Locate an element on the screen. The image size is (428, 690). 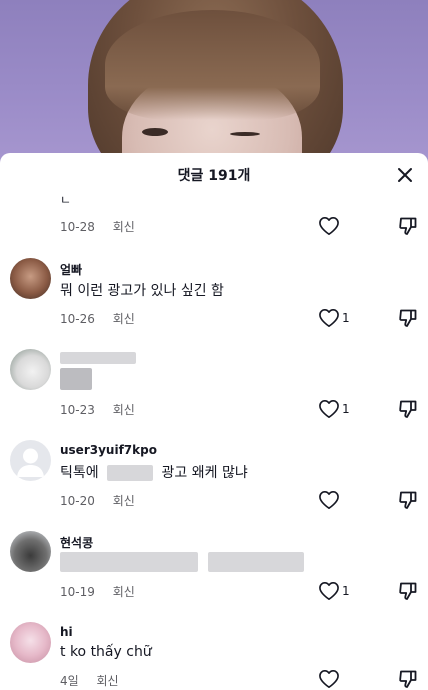
video-eye-right is located at coordinates (245, 134).